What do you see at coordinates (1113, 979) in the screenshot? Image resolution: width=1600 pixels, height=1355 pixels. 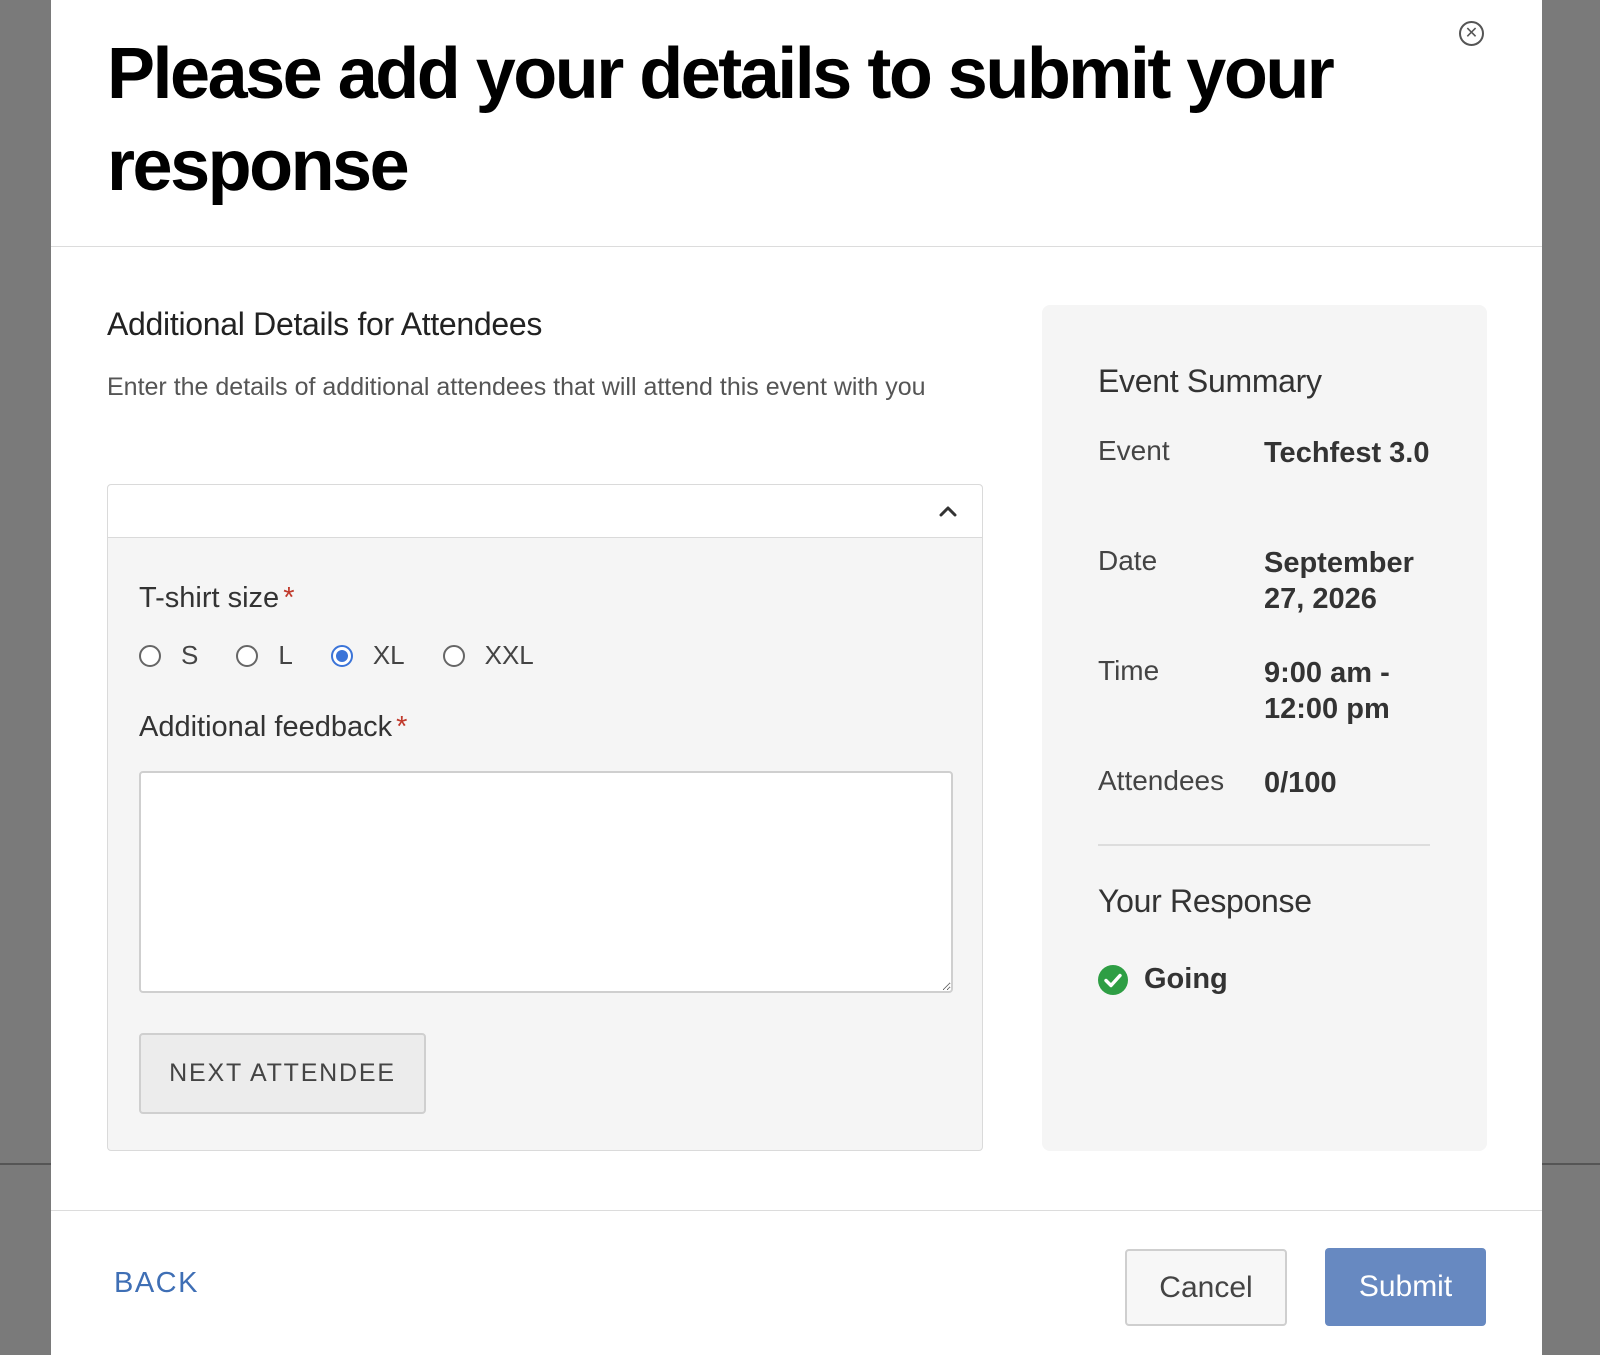 I see `check-circle-icon` at bounding box center [1113, 979].